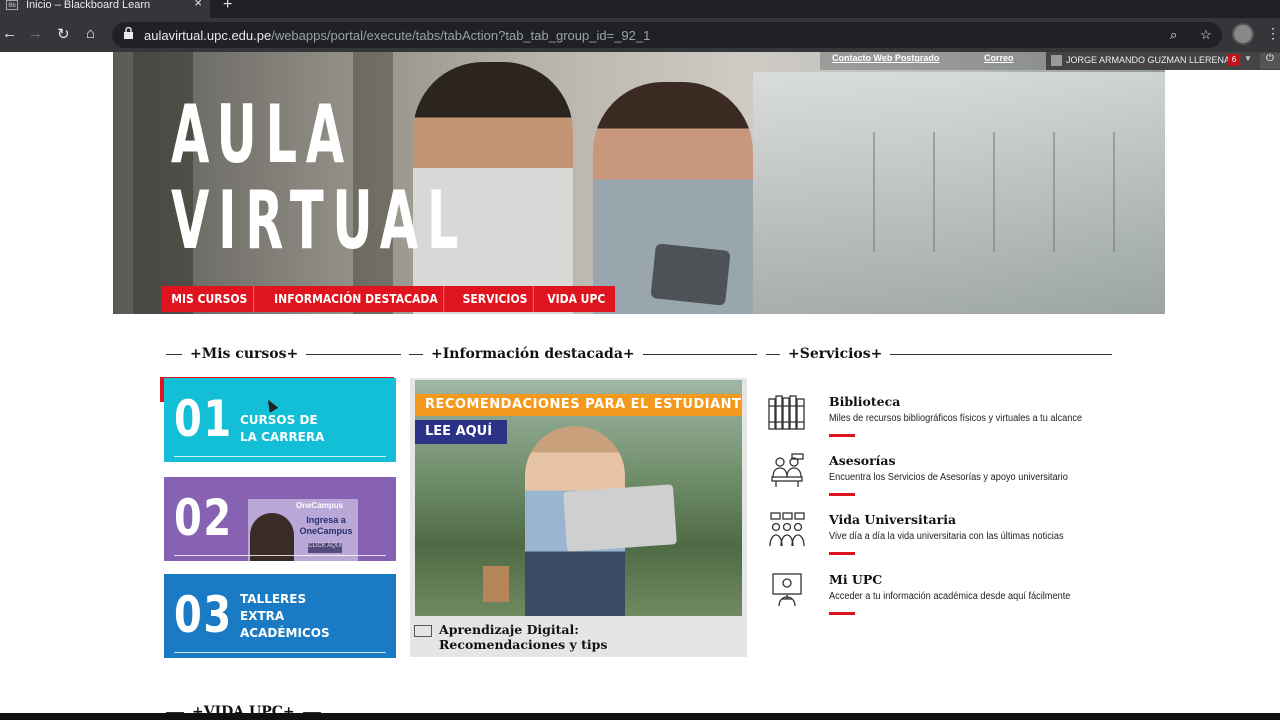 This screenshot has height=720, width=1280. I want to click on hero-tablet, so click(690, 274).